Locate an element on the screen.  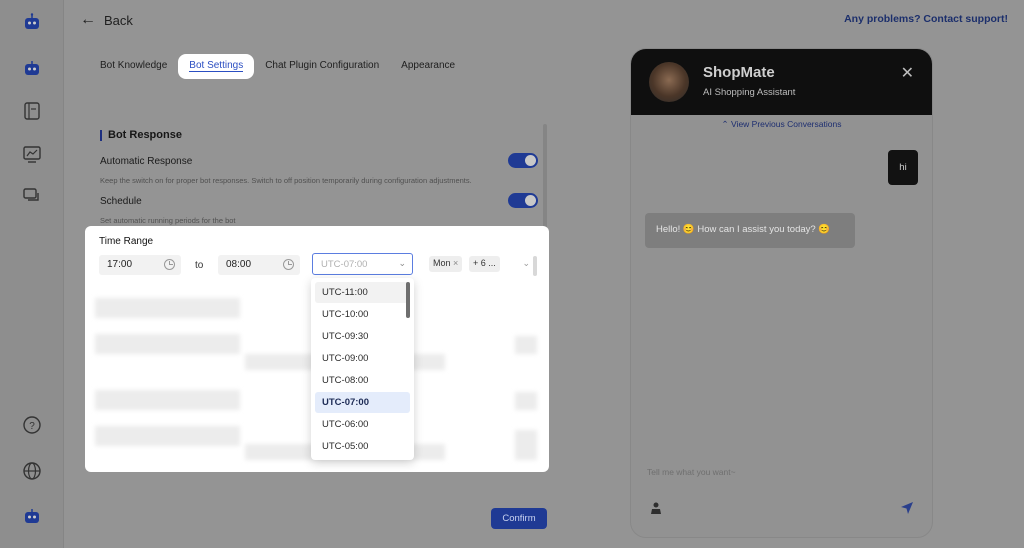
bot-name: ShopMate is located at coordinates (739, 72).